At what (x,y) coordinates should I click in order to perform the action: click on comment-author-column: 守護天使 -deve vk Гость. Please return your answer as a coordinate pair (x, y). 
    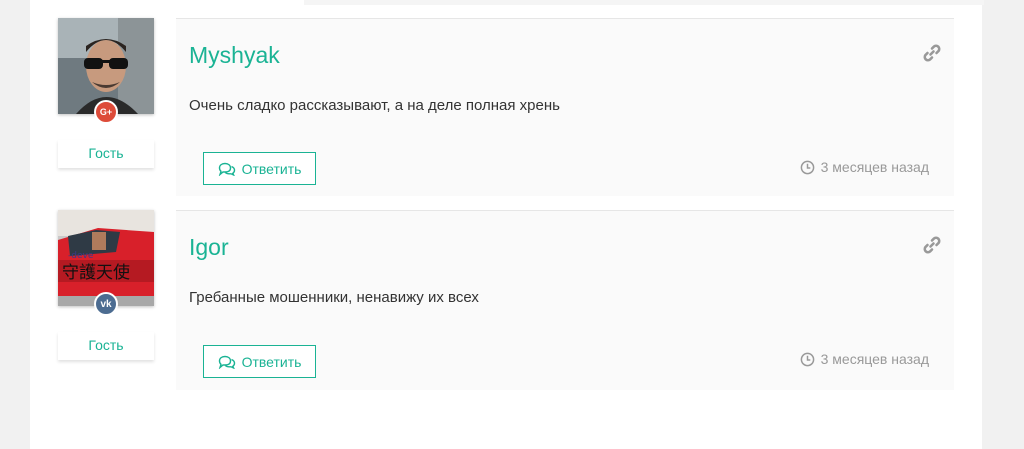
    Looking at the image, I should click on (106, 285).